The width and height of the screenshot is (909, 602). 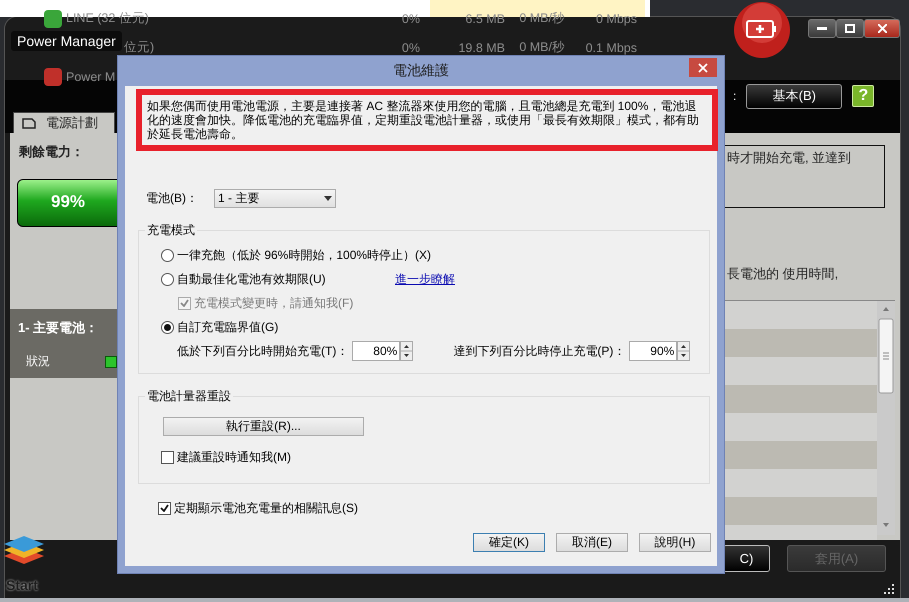 What do you see at coordinates (509, 542) in the screenshot?
I see `dialog-button: 確定(K)` at bounding box center [509, 542].